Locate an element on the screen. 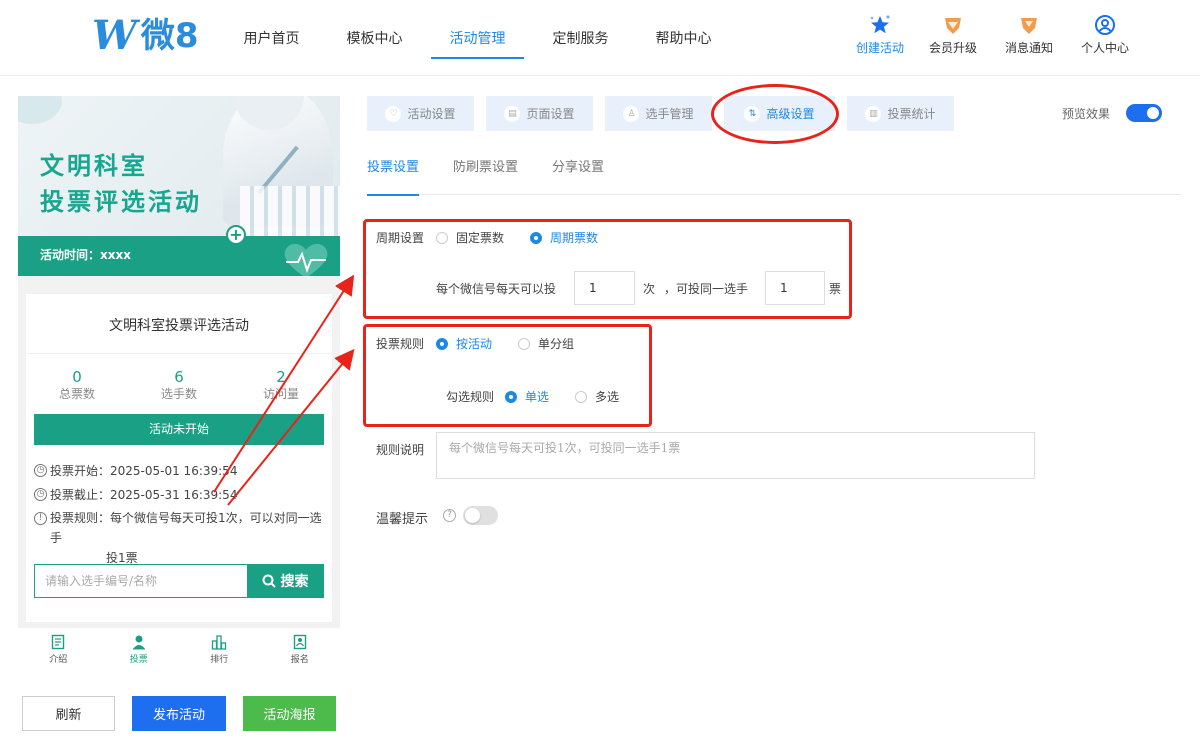  radio-label: 单选 is located at coordinates (537, 397).